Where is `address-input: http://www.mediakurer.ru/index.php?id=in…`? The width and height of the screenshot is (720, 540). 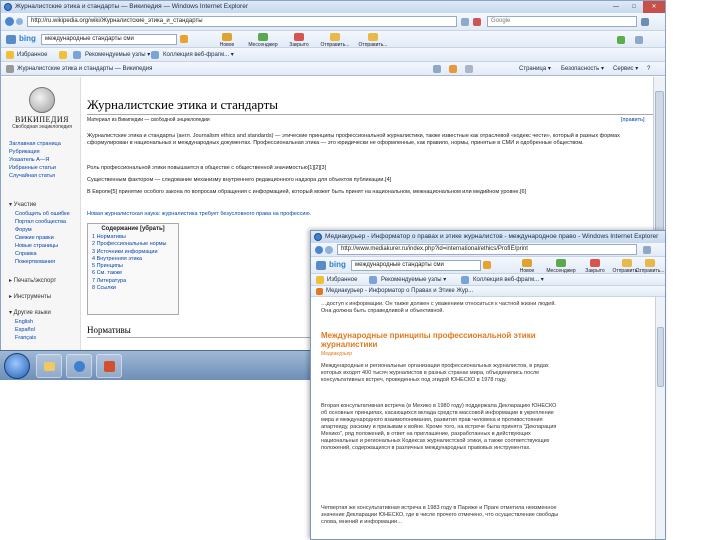
address-input: http://www.mediakurer.ru/index.php?id=in… is located at coordinates (487, 249).